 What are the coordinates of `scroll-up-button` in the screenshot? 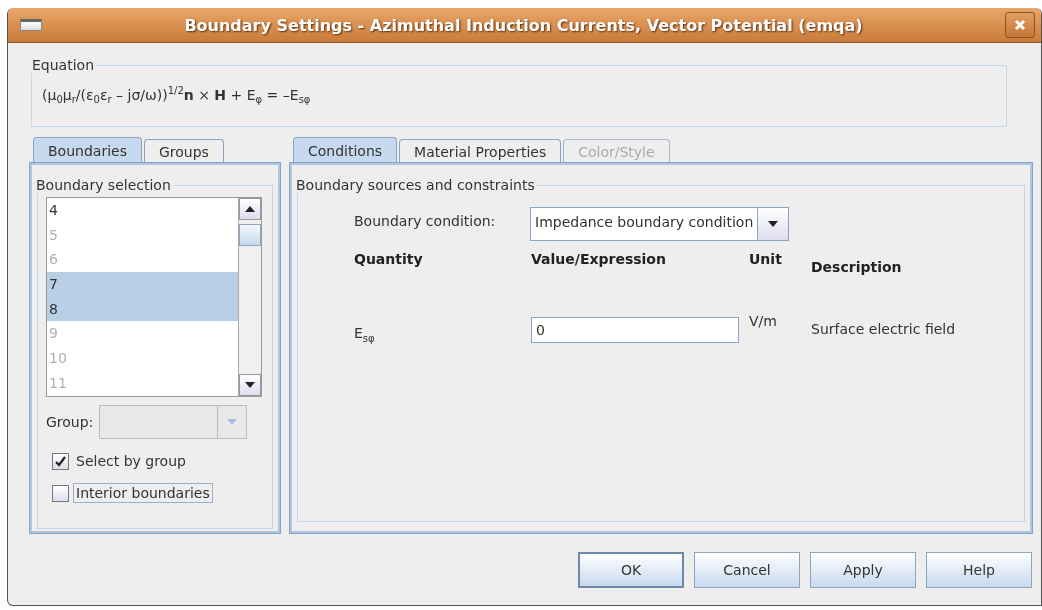 It's located at (250, 209).